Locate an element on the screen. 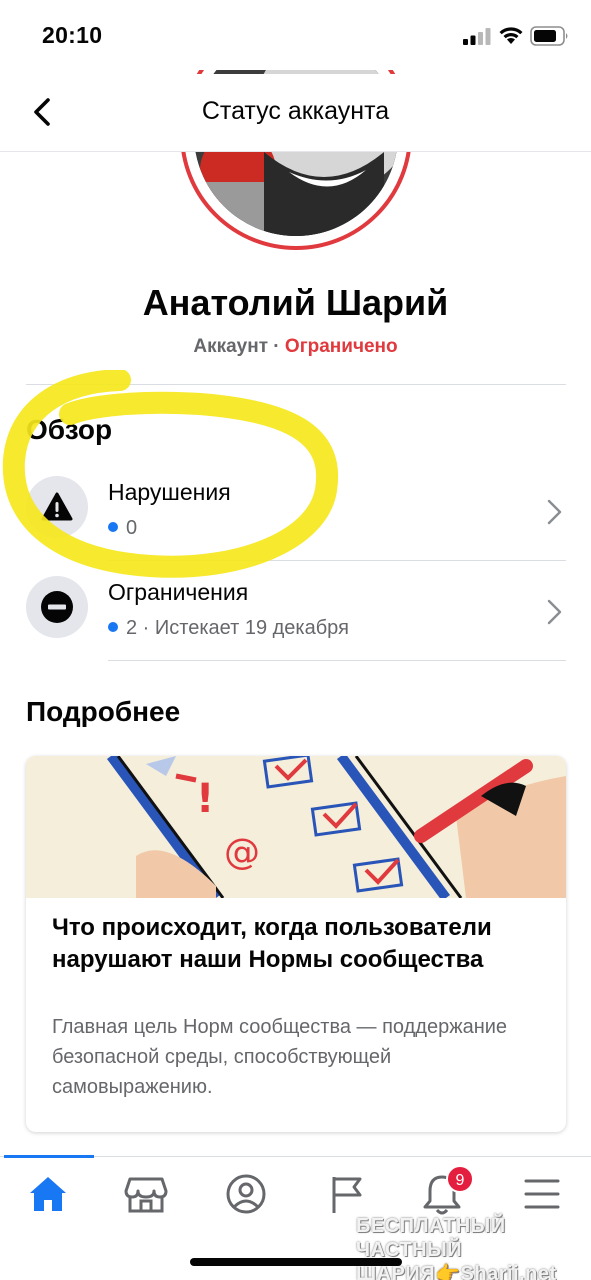 The width and height of the screenshot is (591, 1280). overview-item-meta: 2 · Истекает 19 декабря is located at coordinates (228, 628).